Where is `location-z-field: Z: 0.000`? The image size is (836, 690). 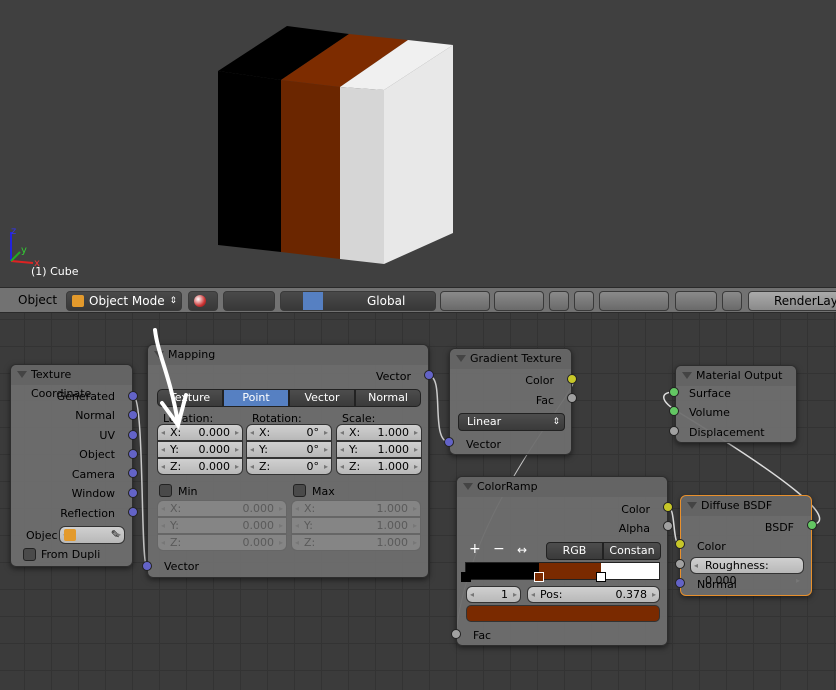 location-z-field: Z: 0.000 is located at coordinates (200, 466).